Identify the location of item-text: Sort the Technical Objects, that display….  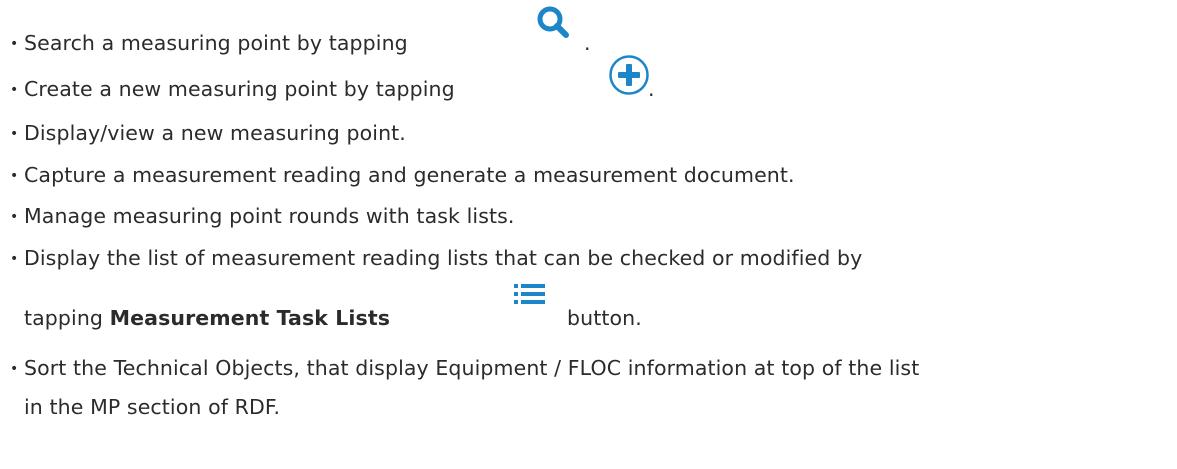
(472, 368).